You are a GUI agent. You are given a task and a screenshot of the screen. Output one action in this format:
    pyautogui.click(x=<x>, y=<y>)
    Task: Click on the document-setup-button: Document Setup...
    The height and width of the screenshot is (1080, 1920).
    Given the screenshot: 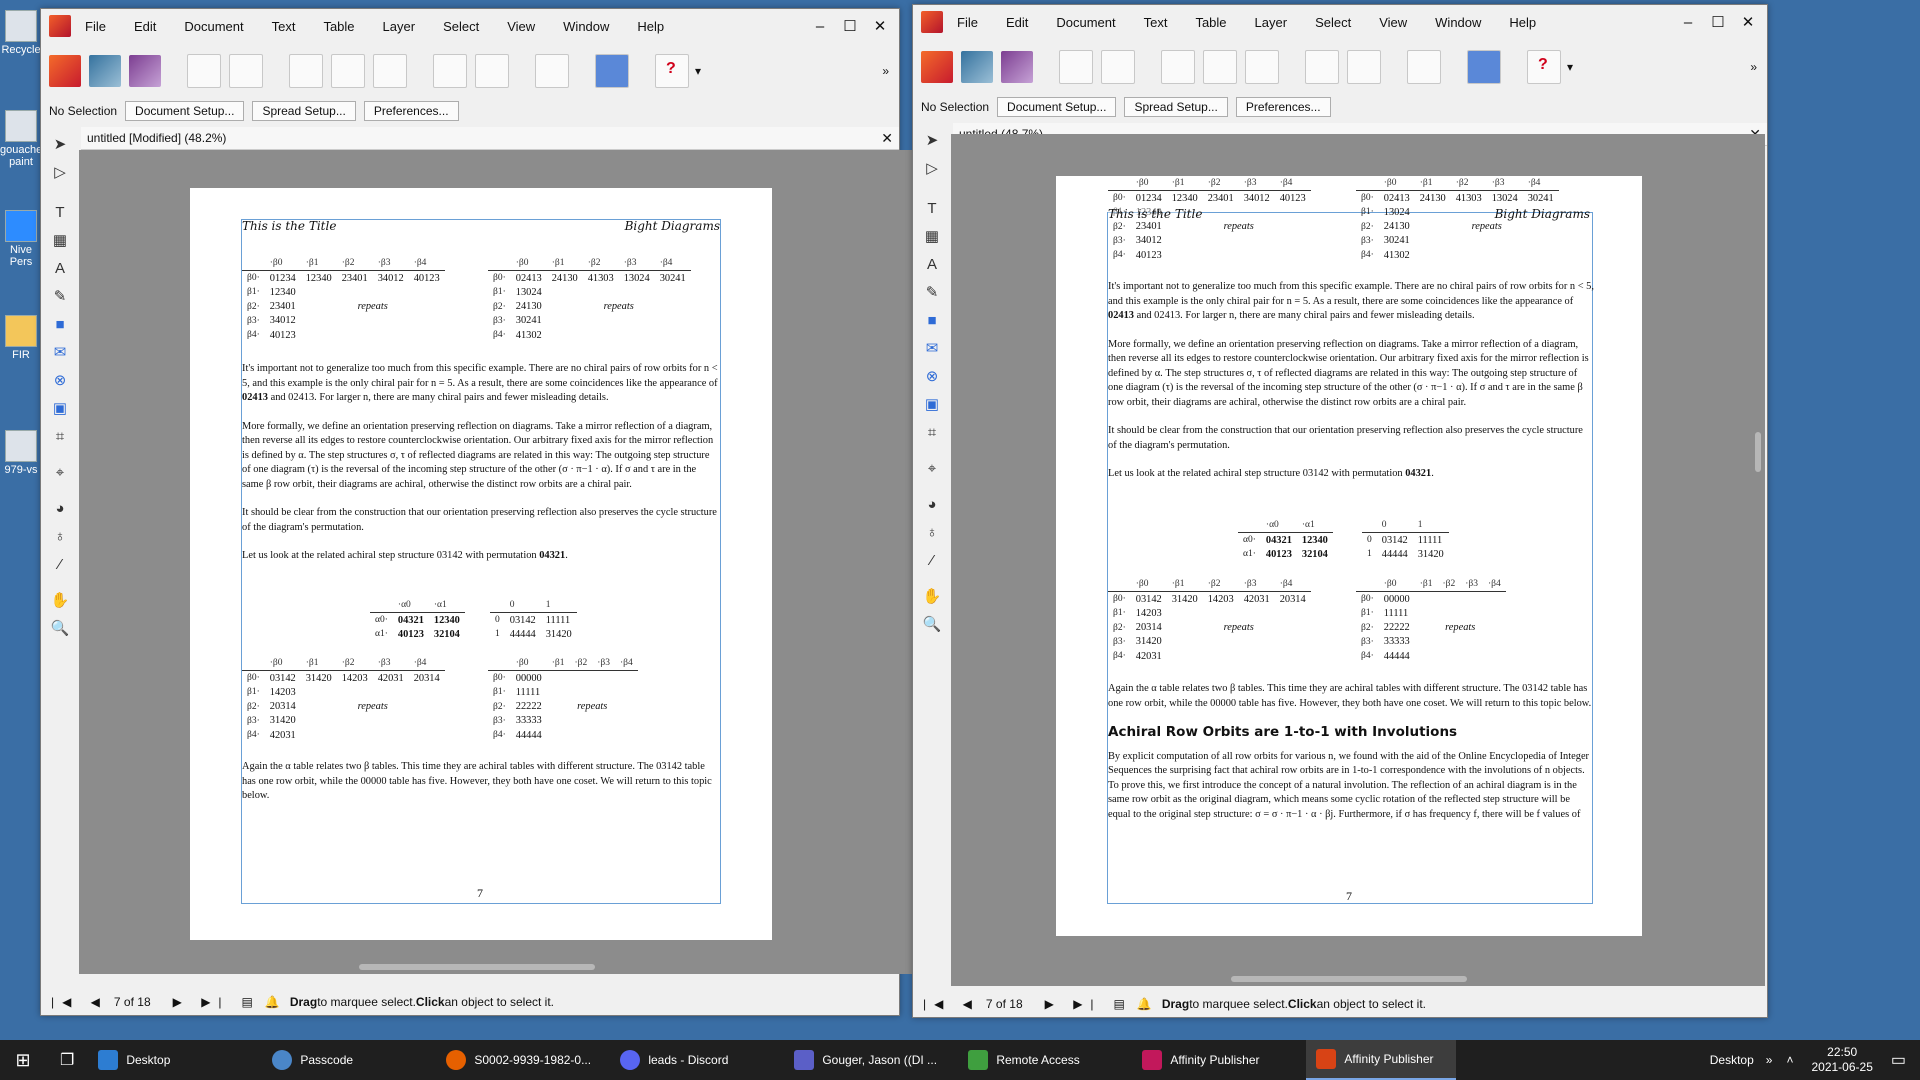 What is the action you would take?
    pyautogui.click(x=185, y=111)
    